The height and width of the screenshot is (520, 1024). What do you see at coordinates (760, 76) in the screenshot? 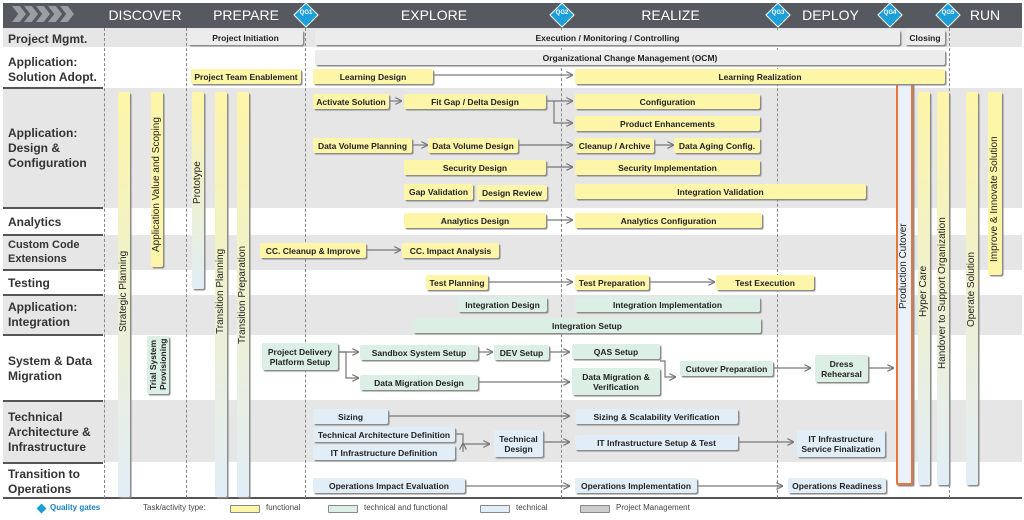
I see `task-learning-realization: Learning Realization` at bounding box center [760, 76].